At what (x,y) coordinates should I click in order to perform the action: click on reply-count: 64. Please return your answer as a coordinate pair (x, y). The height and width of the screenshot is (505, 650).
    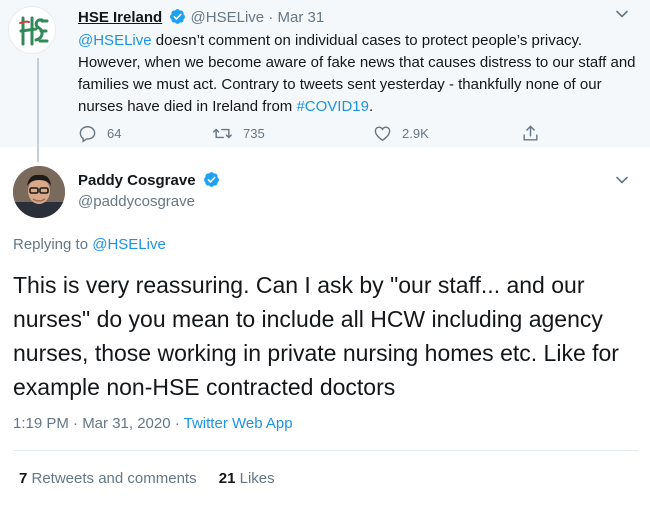
    Looking at the image, I should click on (114, 133).